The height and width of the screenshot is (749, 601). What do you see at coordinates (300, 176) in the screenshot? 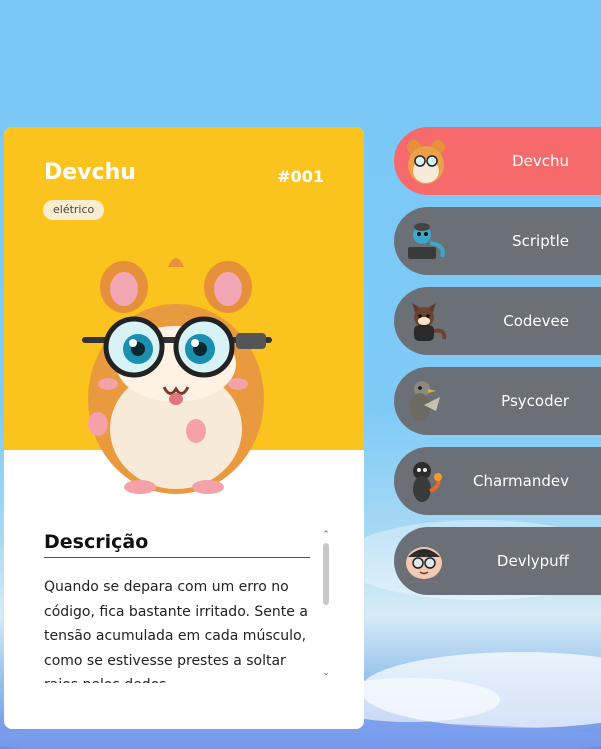
I see `card-number: #001` at bounding box center [300, 176].